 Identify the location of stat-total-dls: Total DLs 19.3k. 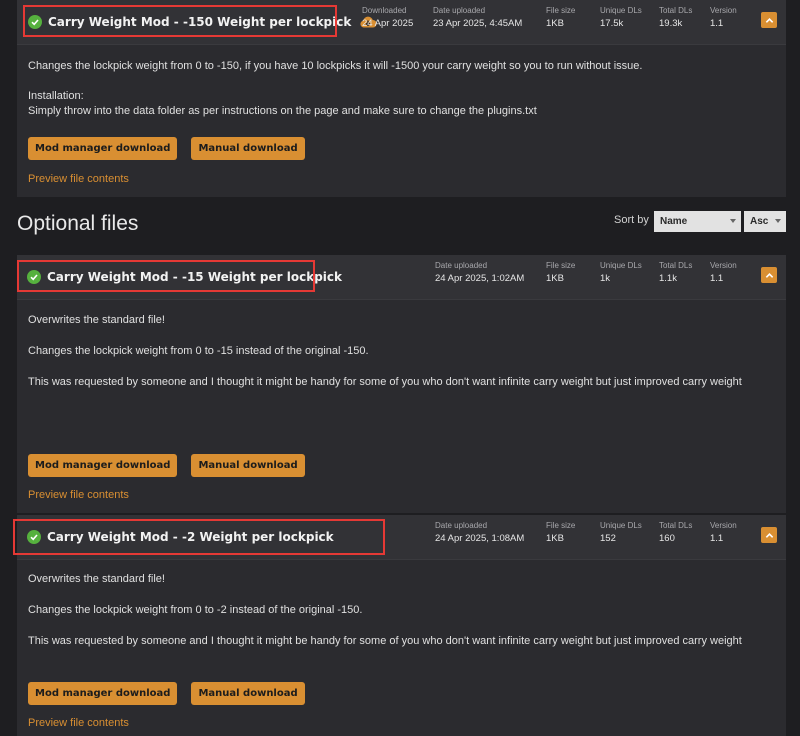
(675, 17).